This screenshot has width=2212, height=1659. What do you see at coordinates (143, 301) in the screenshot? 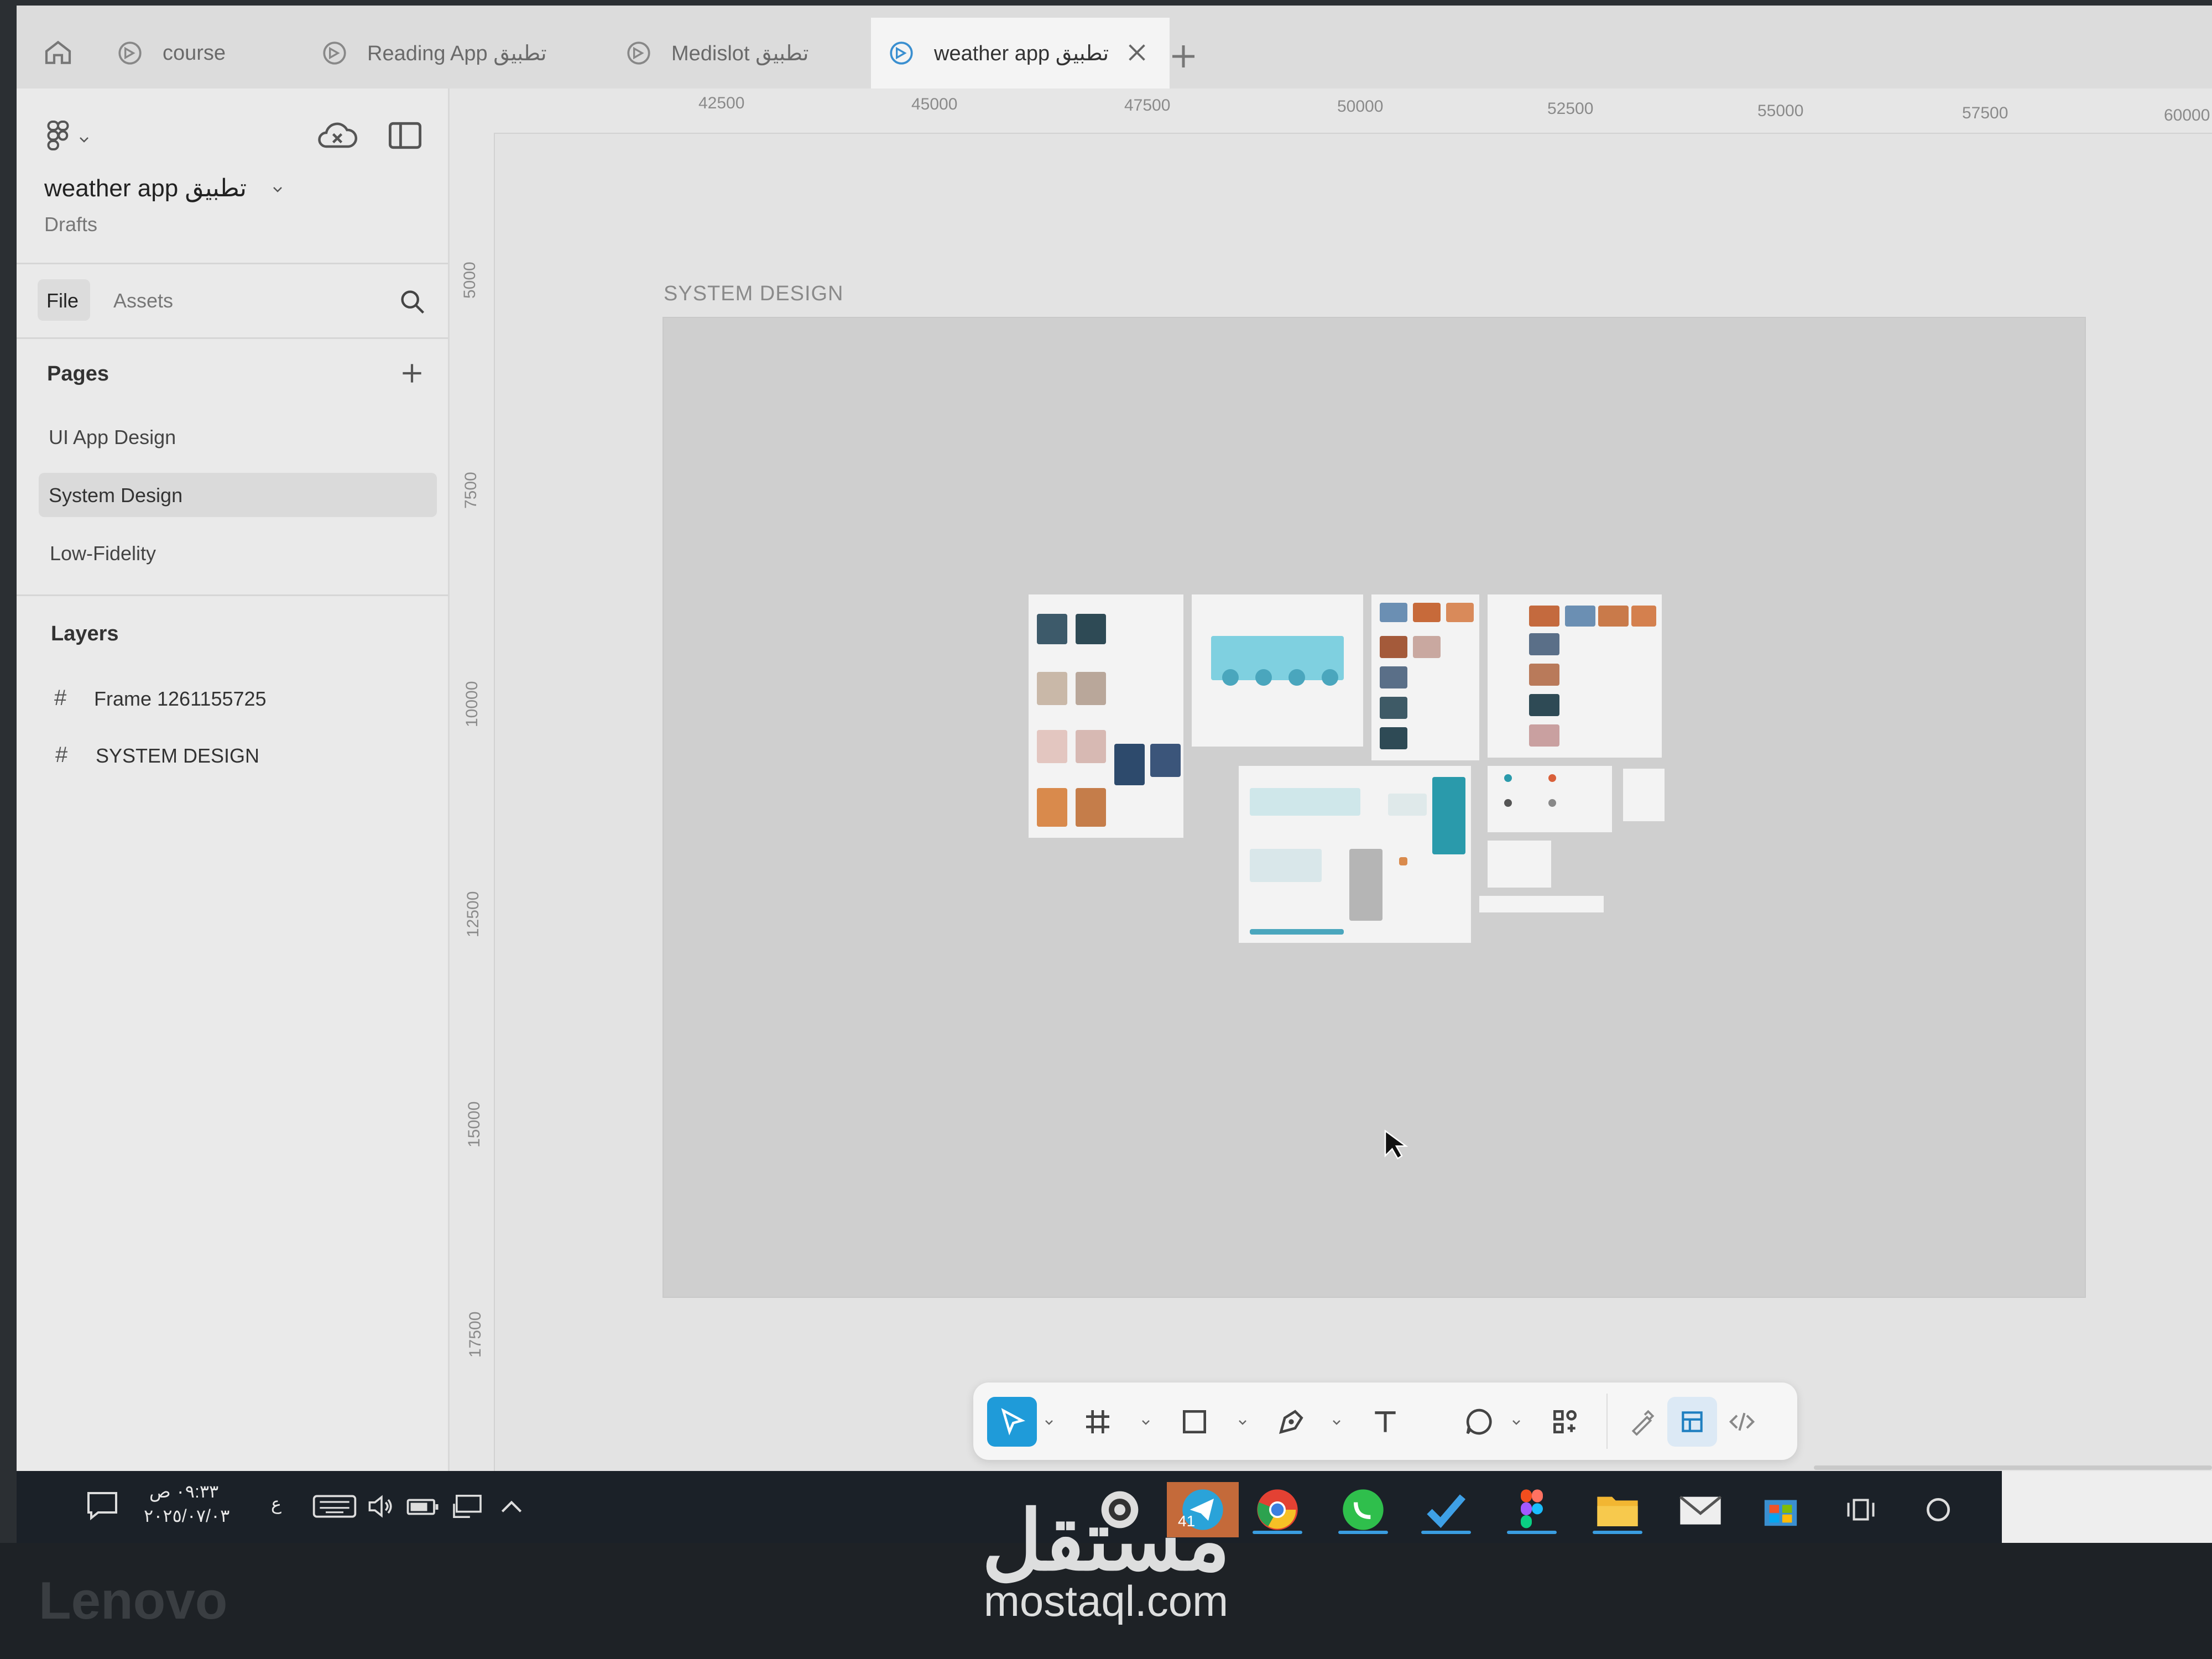
I see `assets-tab: Assets` at bounding box center [143, 301].